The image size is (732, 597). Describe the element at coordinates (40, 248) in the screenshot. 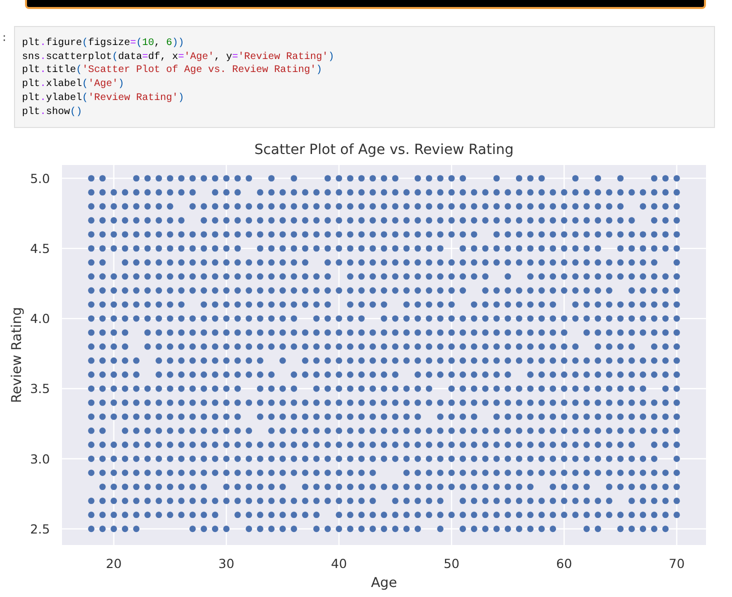

I see `y-tick-label: 4.5` at that location.